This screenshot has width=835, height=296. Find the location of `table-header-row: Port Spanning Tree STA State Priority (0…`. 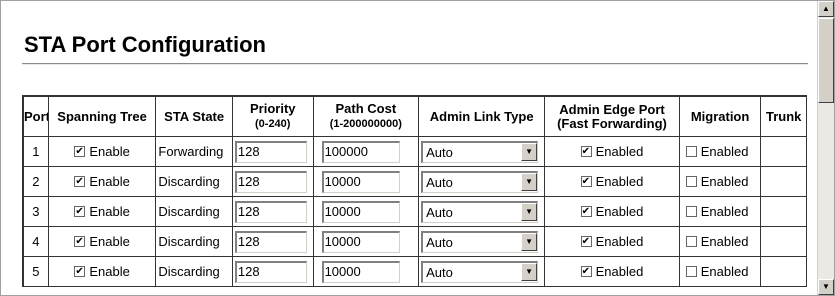

table-header-row: Port Spanning Tree STA State Priority (0… is located at coordinates (415, 117).